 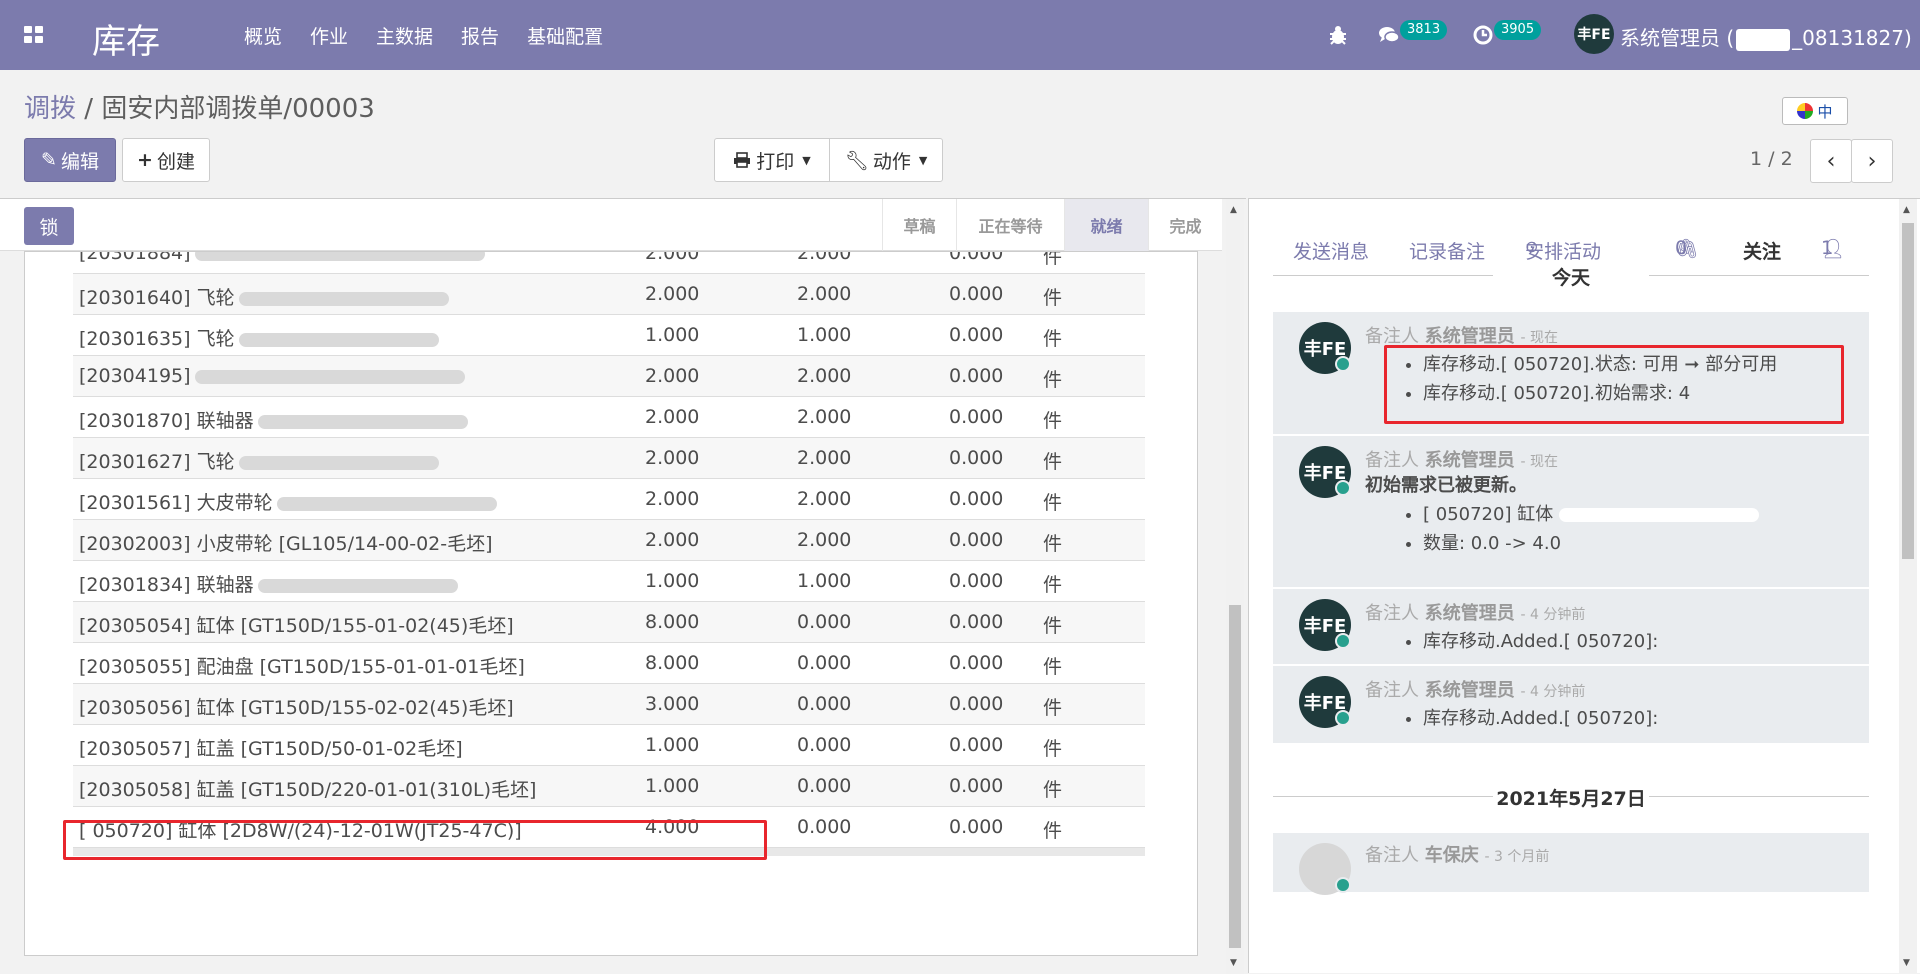 What do you see at coordinates (404, 35) in the screenshot?
I see `menu-item-master-data: 主数据` at bounding box center [404, 35].